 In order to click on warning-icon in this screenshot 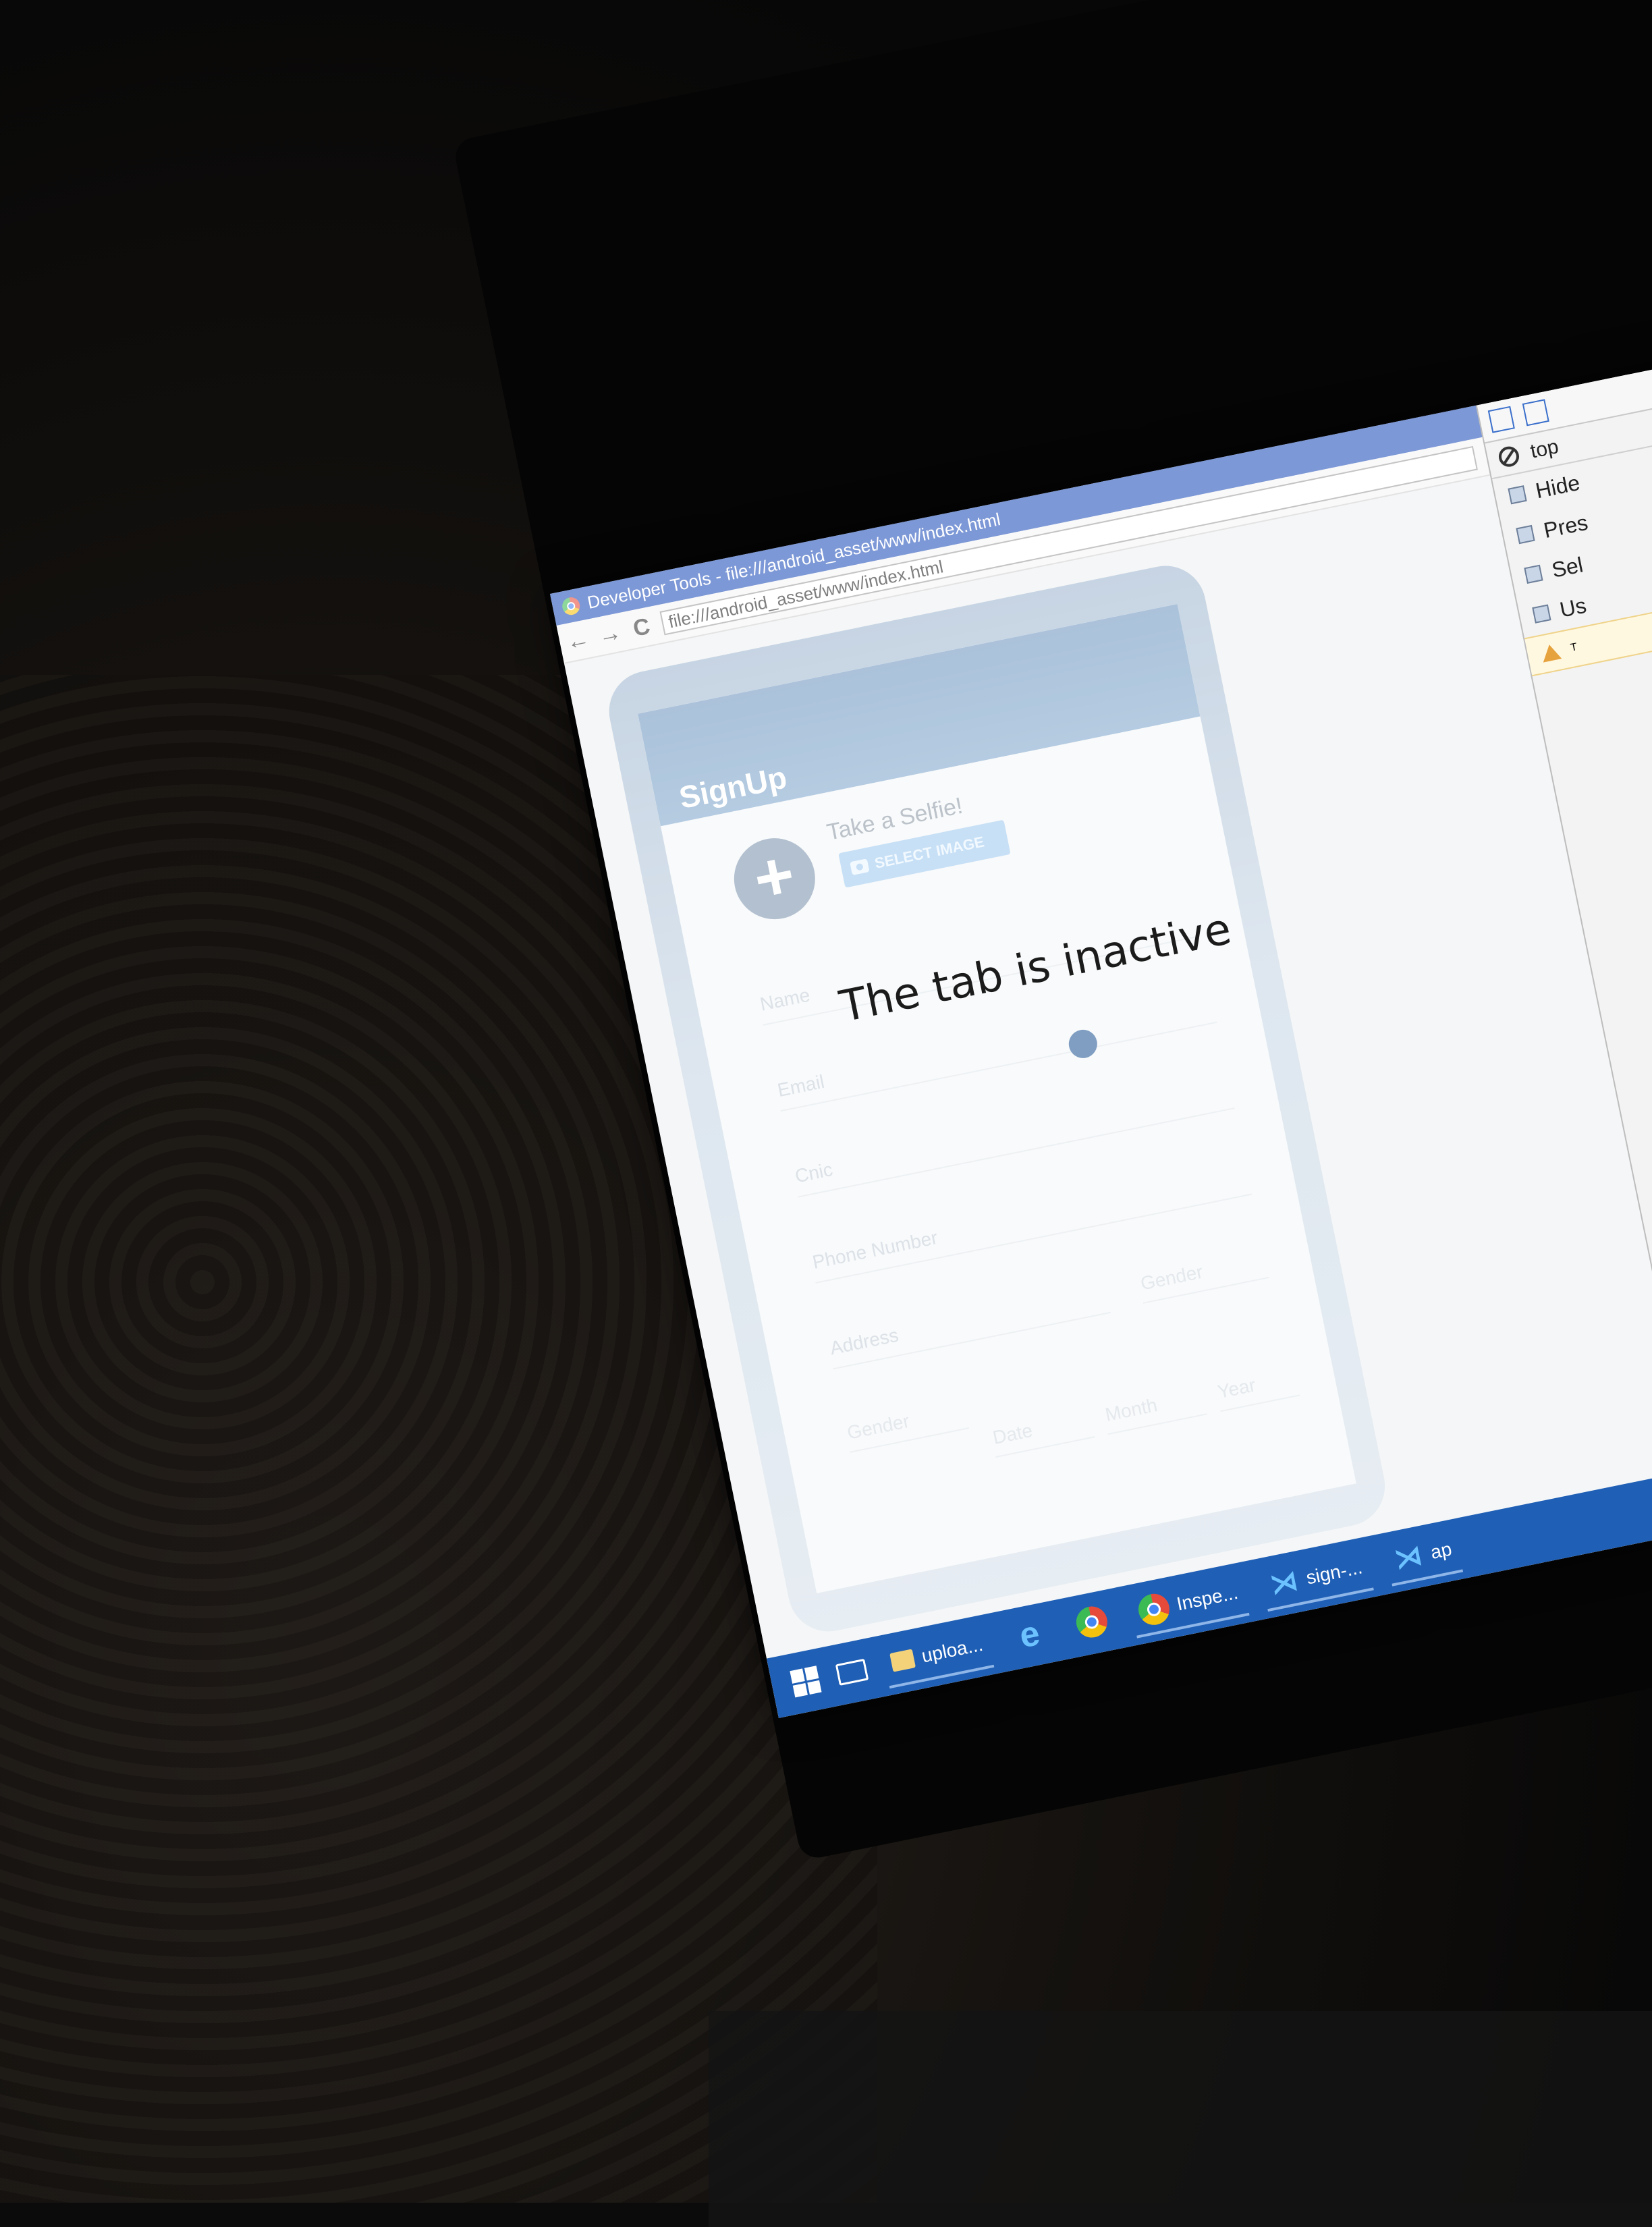, I will do `click(1551, 652)`.